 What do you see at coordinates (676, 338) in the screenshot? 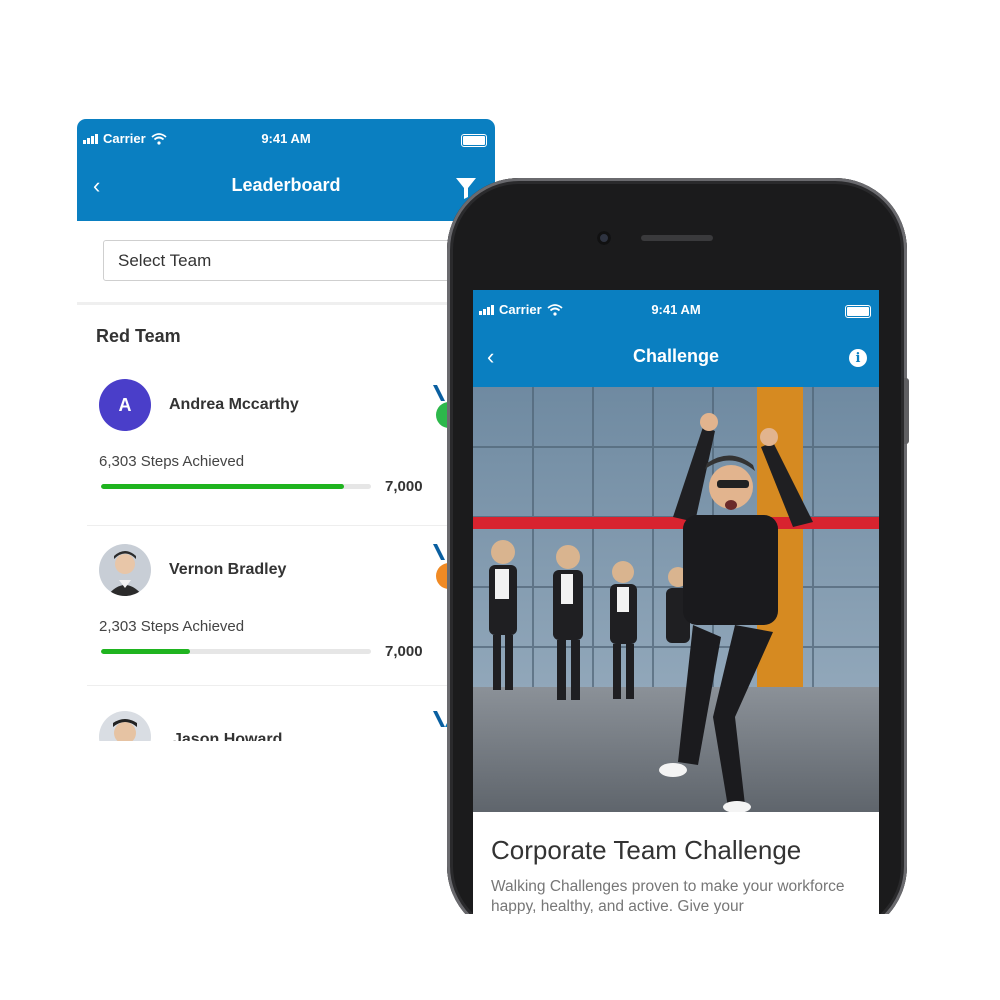
I see `challenge-header: Carrier 9:41 AM ‹ Challenge i` at bounding box center [676, 338].